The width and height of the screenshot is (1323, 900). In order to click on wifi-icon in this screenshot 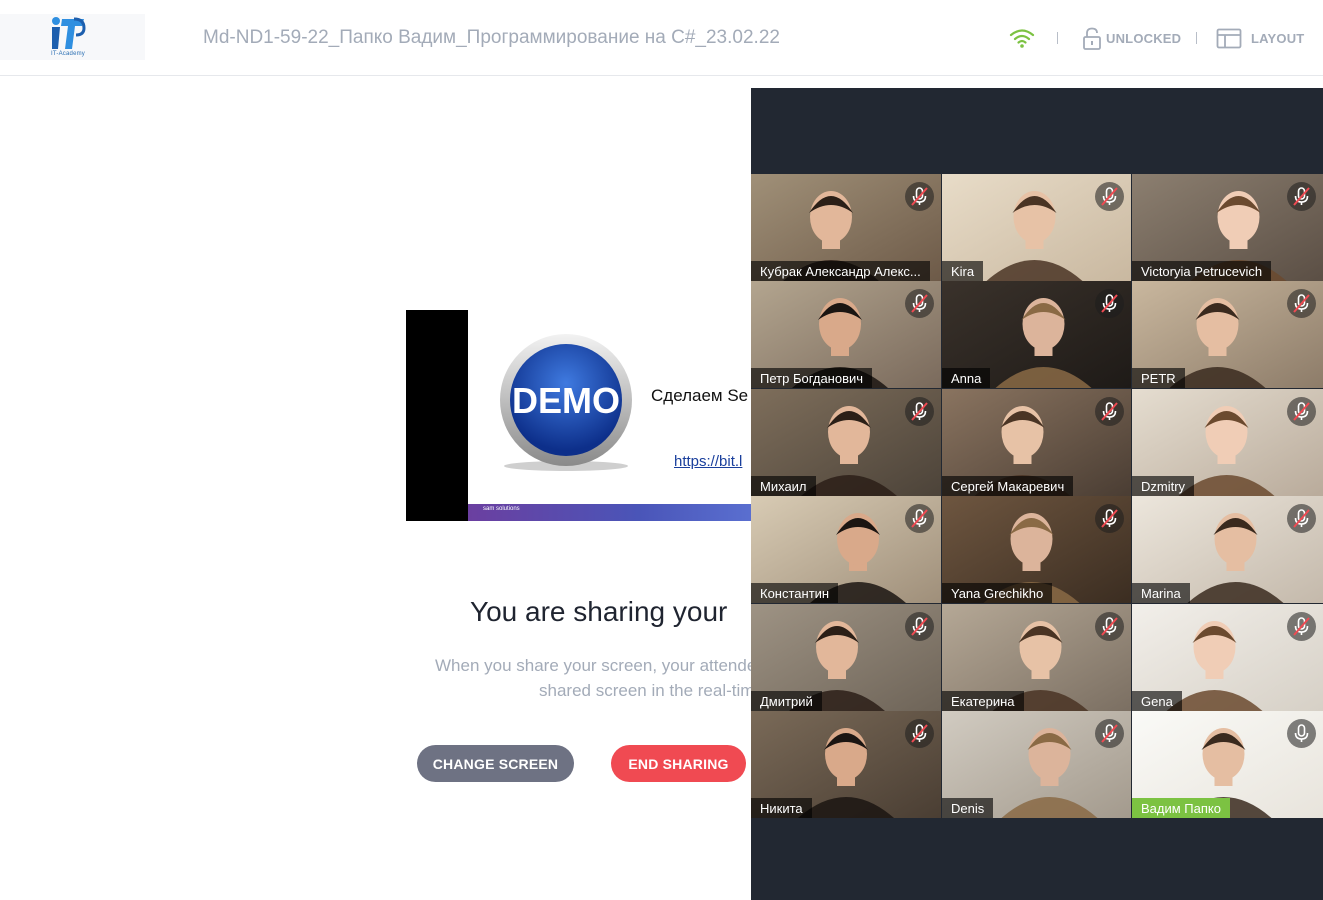, I will do `click(1022, 38)`.